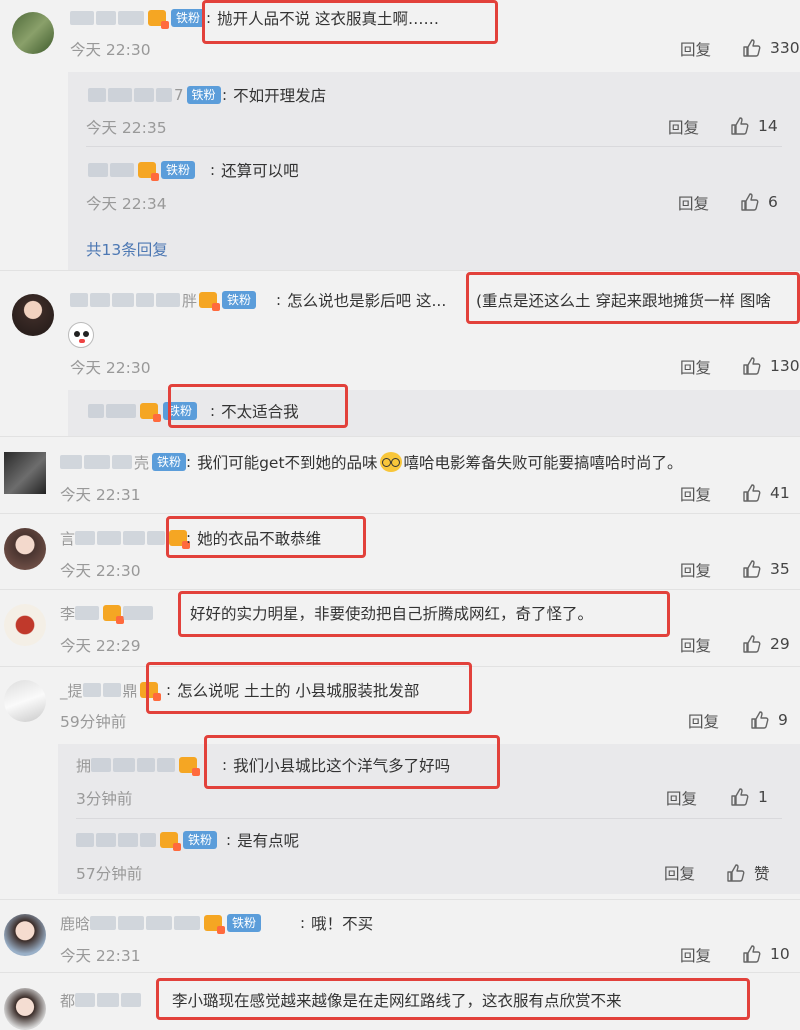  What do you see at coordinates (748, 873) in the screenshot?
I see `like-button: 赞` at bounding box center [748, 873].